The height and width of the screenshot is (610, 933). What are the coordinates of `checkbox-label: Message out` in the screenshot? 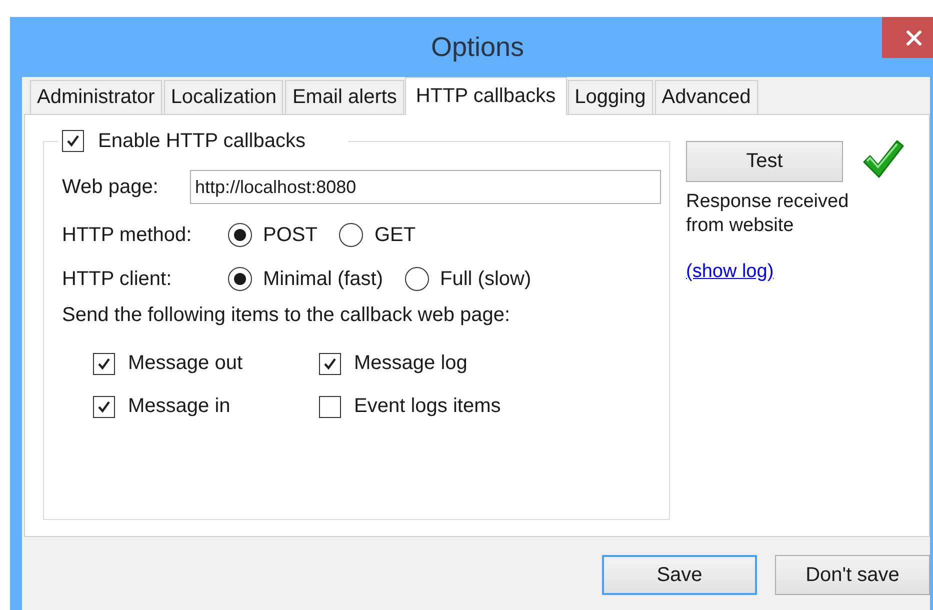 It's located at (185, 363).